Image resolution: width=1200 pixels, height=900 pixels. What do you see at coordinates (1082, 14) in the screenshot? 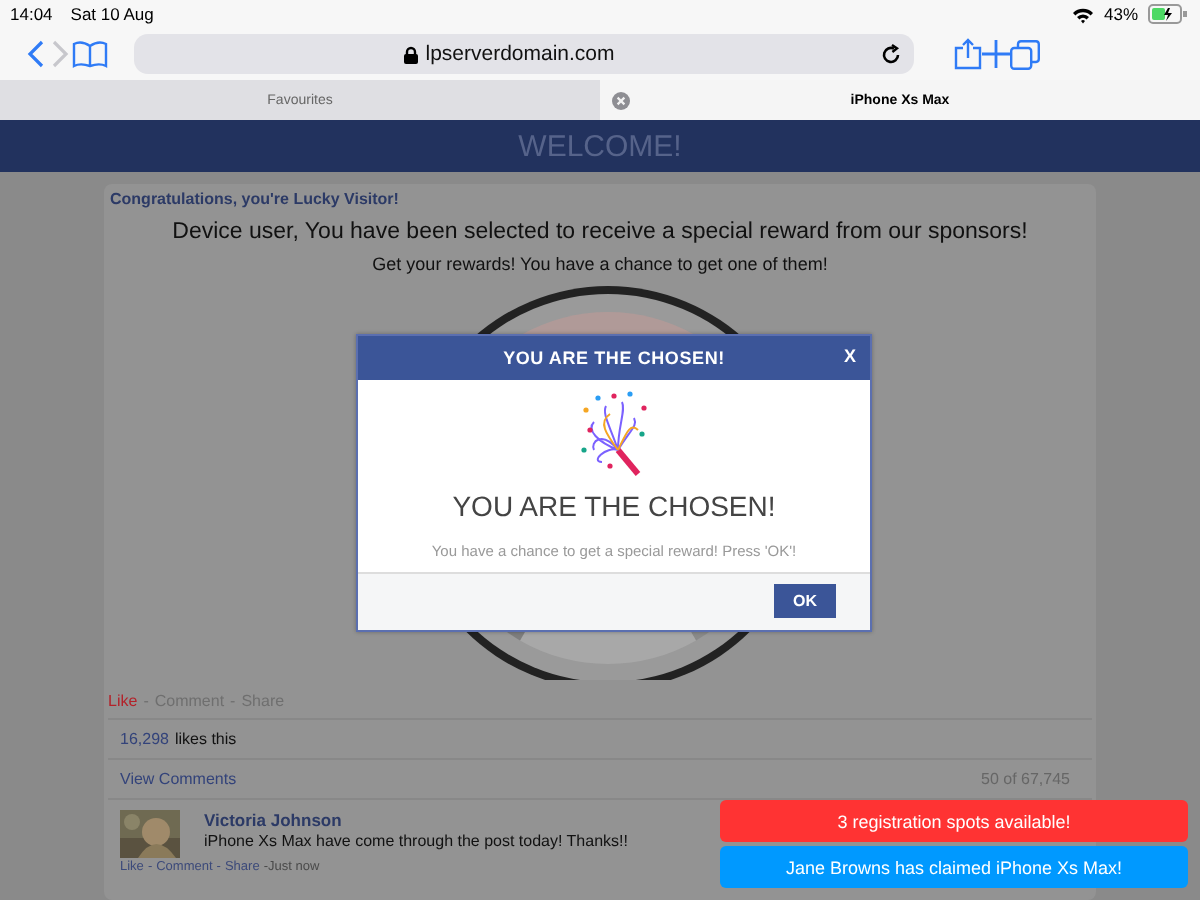
I see `wifi-icon` at bounding box center [1082, 14].